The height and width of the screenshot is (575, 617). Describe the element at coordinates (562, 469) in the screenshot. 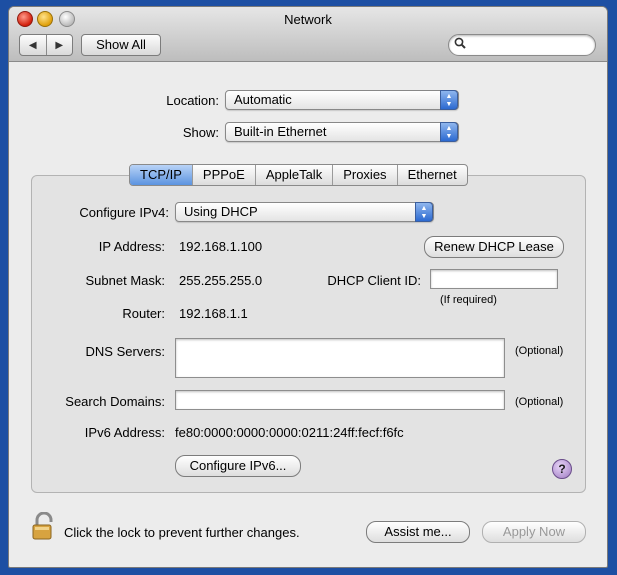

I see `help-icon: ?` at that location.